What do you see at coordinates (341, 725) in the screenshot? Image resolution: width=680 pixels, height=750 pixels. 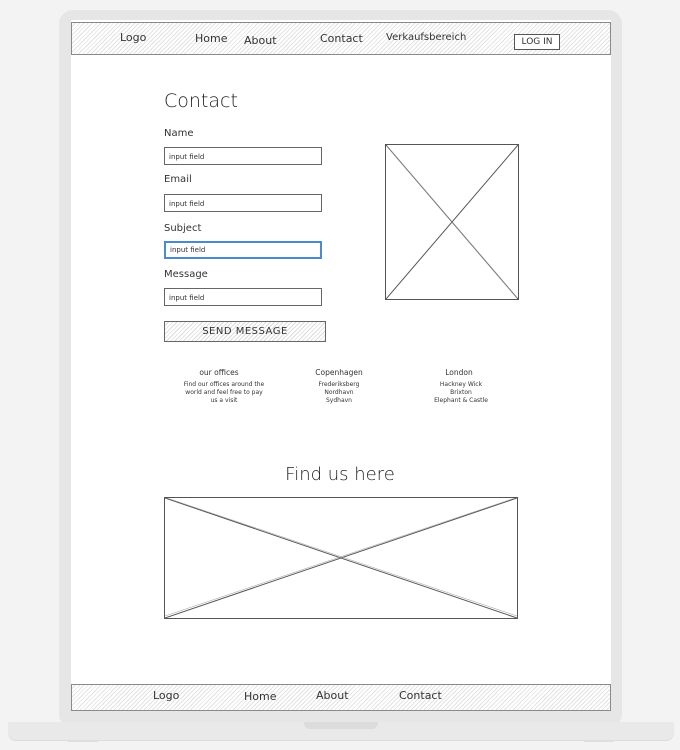 I see `laptop-notch` at bounding box center [341, 725].